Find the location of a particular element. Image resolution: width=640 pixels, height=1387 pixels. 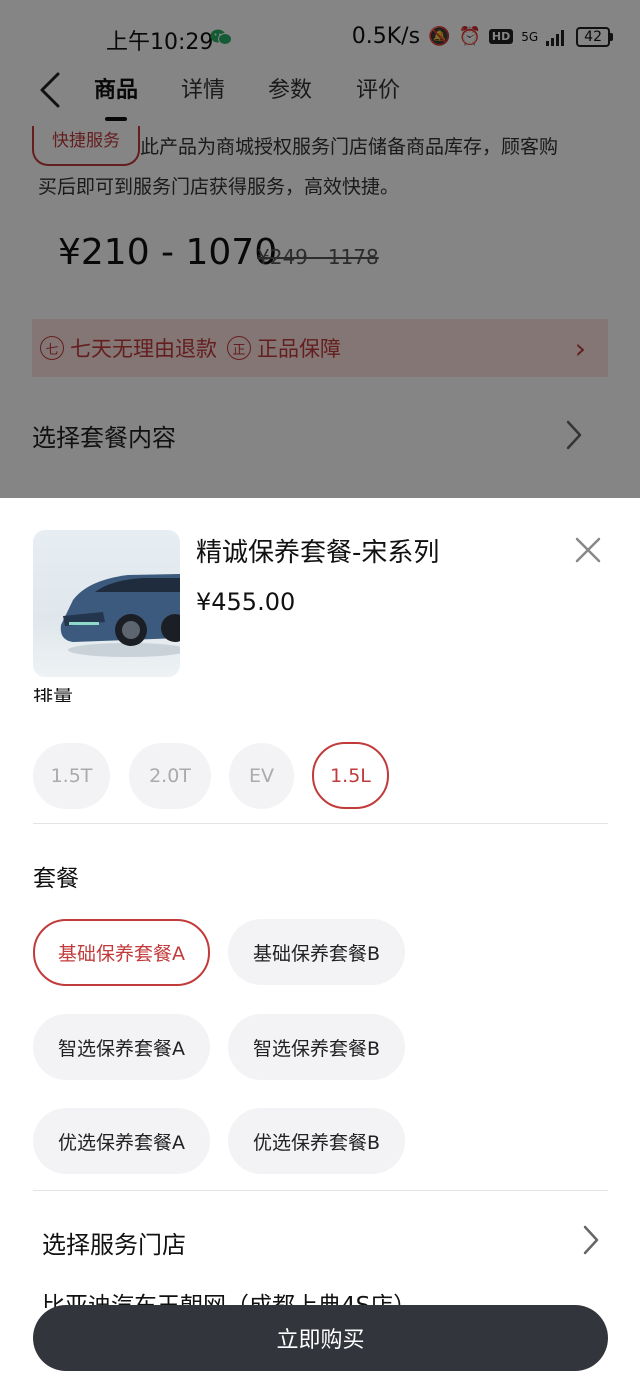

package-option-smart-a: 智选保养套餐A is located at coordinates (121, 1047).